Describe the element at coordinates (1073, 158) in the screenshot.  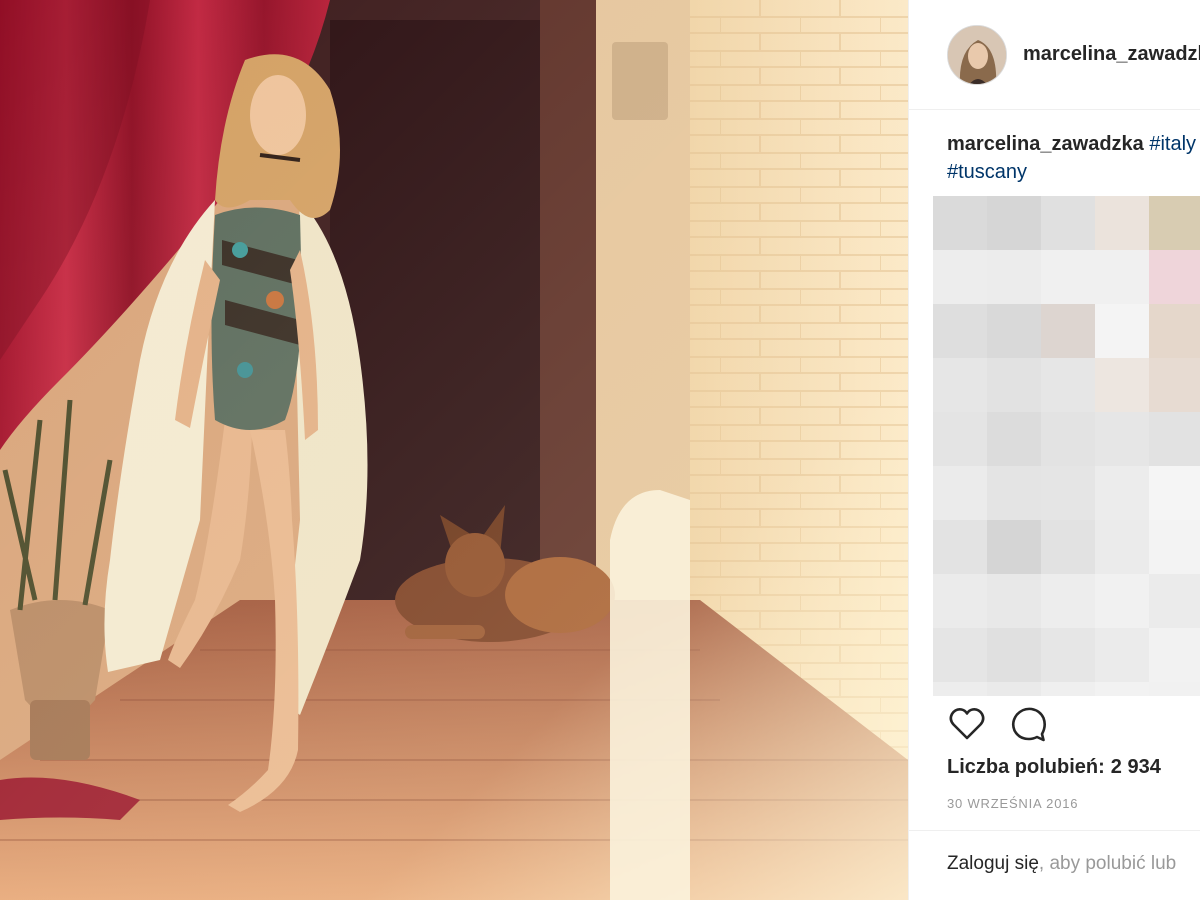
I see `post-caption: marcelina_zawadzka #italy #tuscany` at that location.